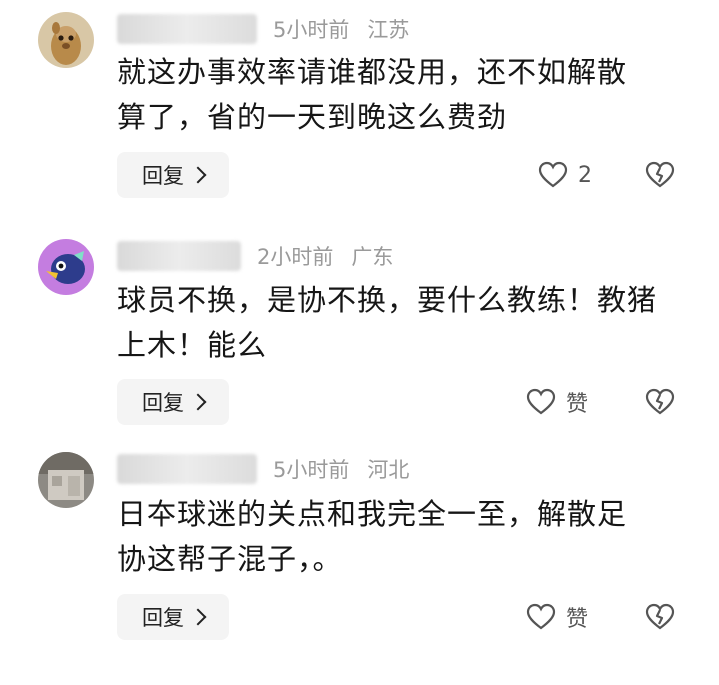  Describe the element at coordinates (192, 345) in the screenshot. I see `comment-text-line: 上木！能么` at that location.